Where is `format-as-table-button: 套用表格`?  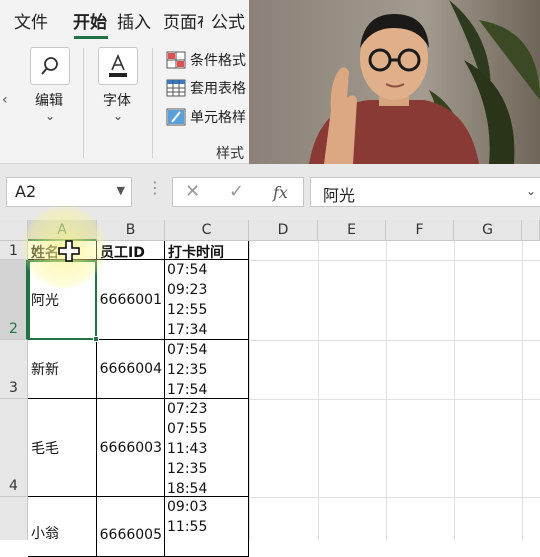 format-as-table-button: 套用表格 is located at coordinates (206, 88).